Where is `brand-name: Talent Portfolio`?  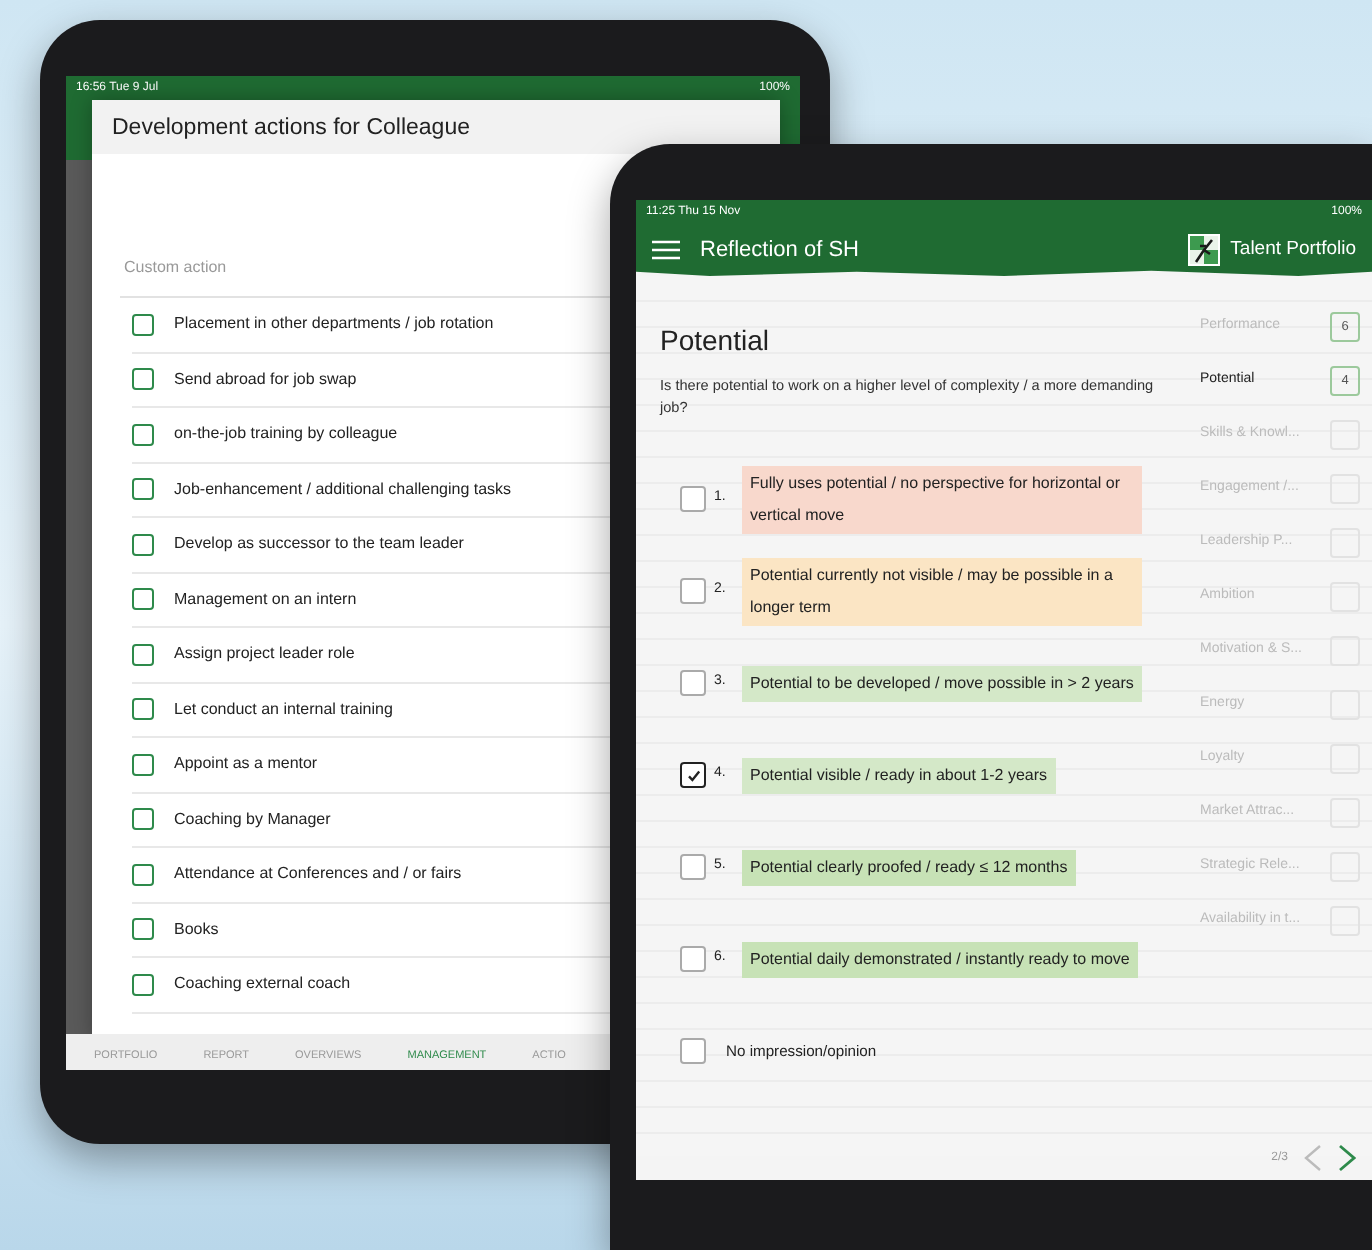 brand-name: Talent Portfolio is located at coordinates (1293, 249).